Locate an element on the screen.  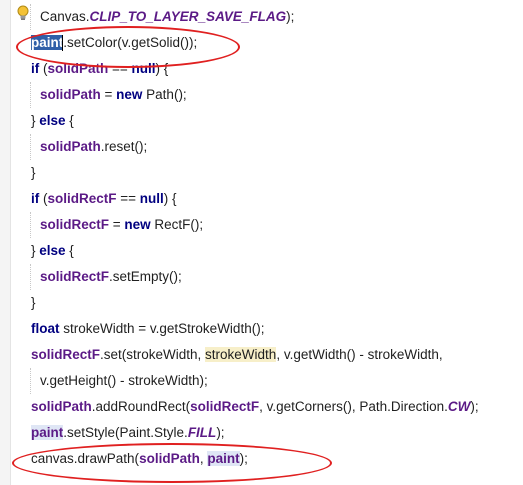
code-text: canvas.drawPath(solidPath, paint); is located at coordinates (139, 459).